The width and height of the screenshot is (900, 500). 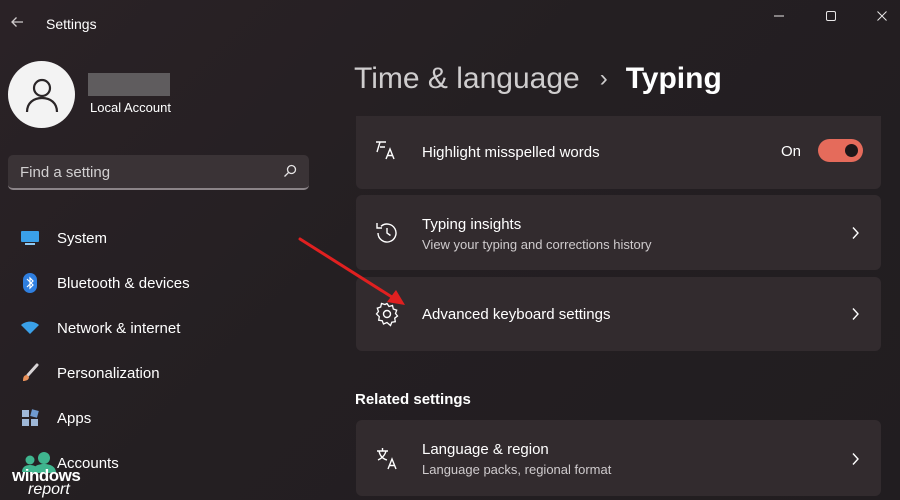 I want to click on sidebar-item-label: Network & internet, so click(x=119, y=328).